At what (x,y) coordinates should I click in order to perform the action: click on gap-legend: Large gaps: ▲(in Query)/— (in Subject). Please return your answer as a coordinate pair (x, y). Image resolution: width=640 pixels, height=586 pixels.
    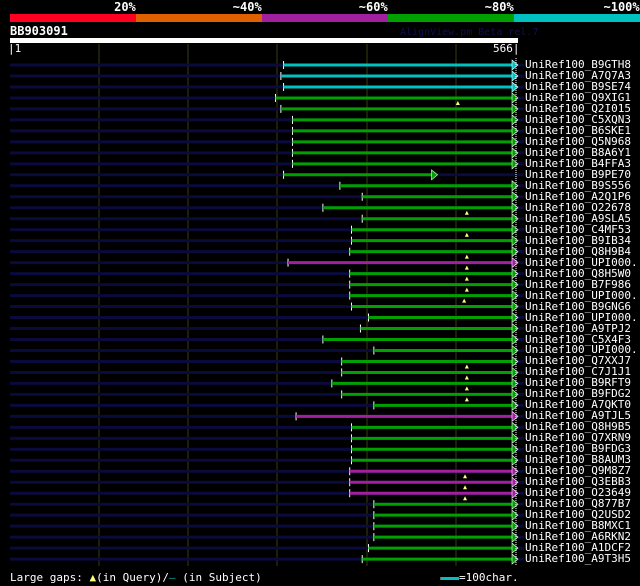
    Looking at the image, I should click on (136, 577).